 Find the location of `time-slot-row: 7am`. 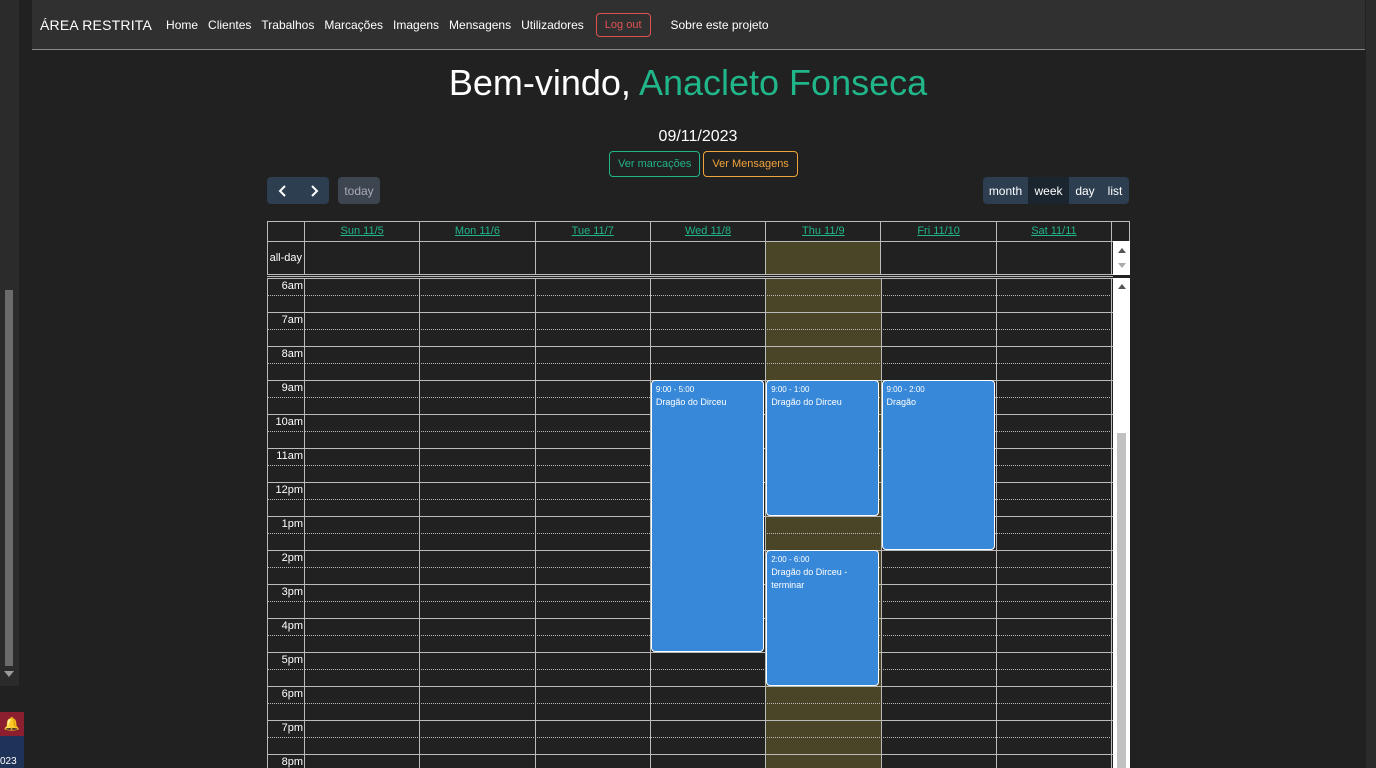

time-slot-row: 7am is located at coordinates (691, 329).